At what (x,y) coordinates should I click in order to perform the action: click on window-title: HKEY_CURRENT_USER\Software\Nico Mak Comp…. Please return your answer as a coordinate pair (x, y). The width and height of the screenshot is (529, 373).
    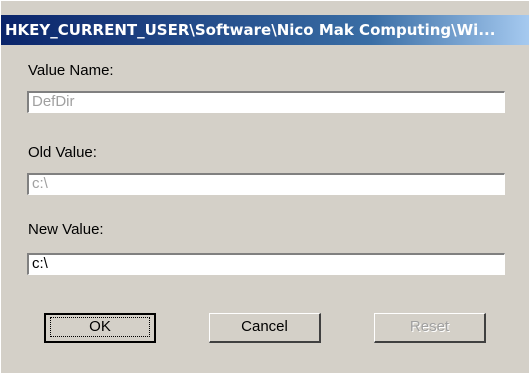
    Looking at the image, I should click on (250, 30).